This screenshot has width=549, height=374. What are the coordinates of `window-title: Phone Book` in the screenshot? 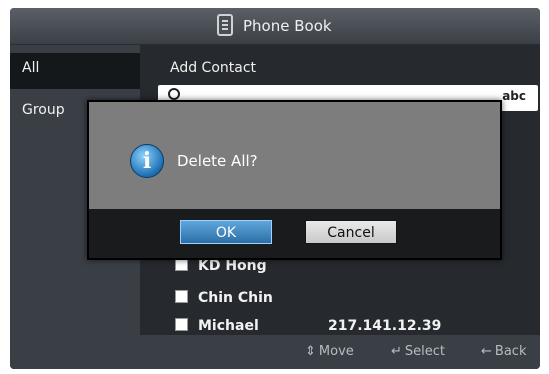 It's located at (287, 26).